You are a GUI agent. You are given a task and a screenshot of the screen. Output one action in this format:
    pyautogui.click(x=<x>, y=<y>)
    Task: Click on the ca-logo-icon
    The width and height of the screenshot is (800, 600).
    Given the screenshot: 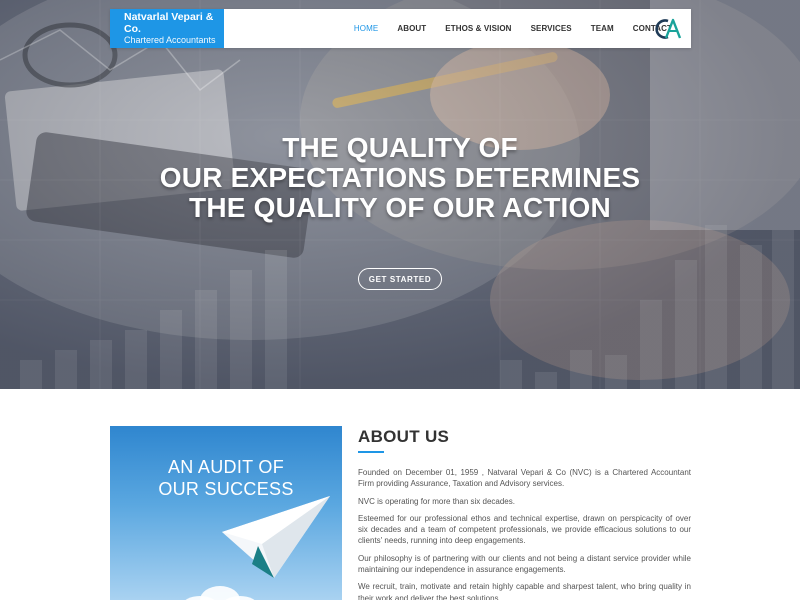 What is the action you would take?
    pyautogui.click(x=668, y=29)
    